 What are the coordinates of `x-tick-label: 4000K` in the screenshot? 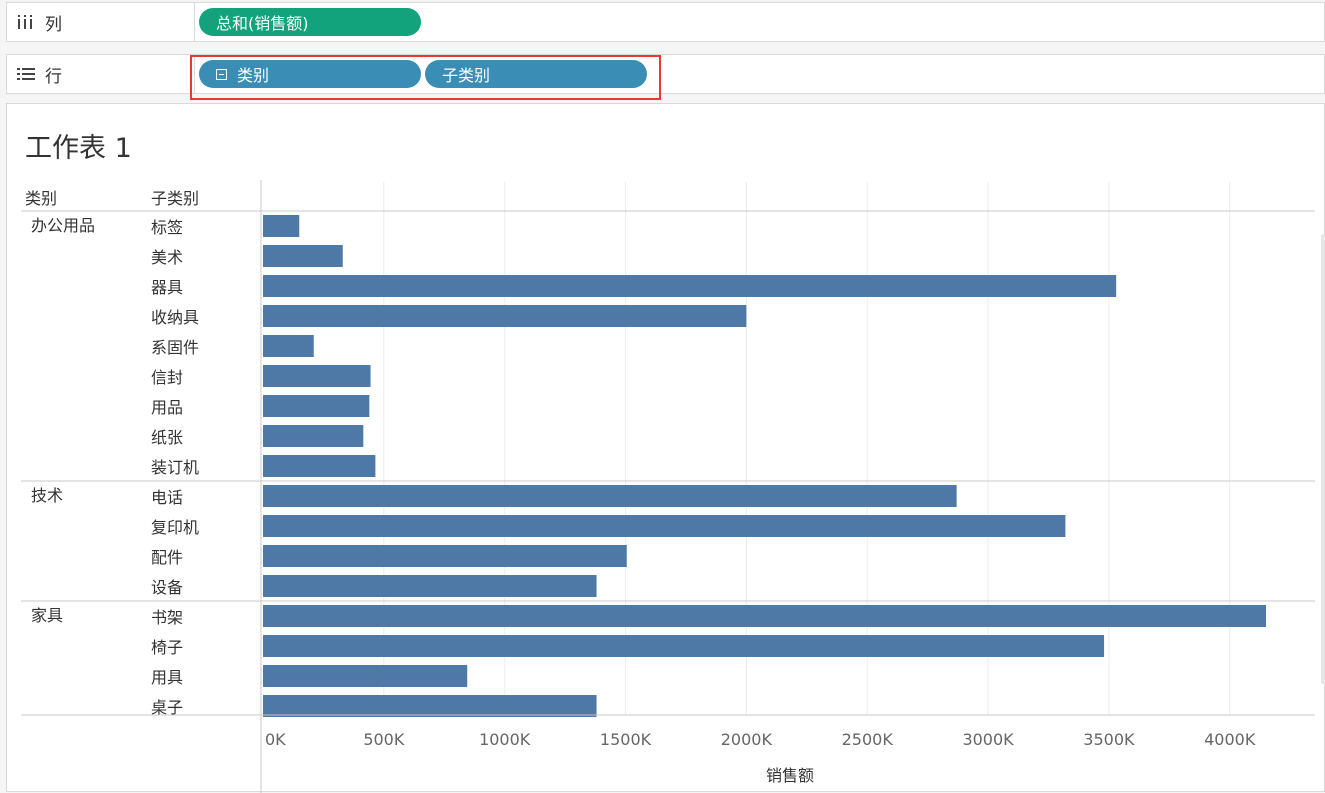 It's located at (1230, 739).